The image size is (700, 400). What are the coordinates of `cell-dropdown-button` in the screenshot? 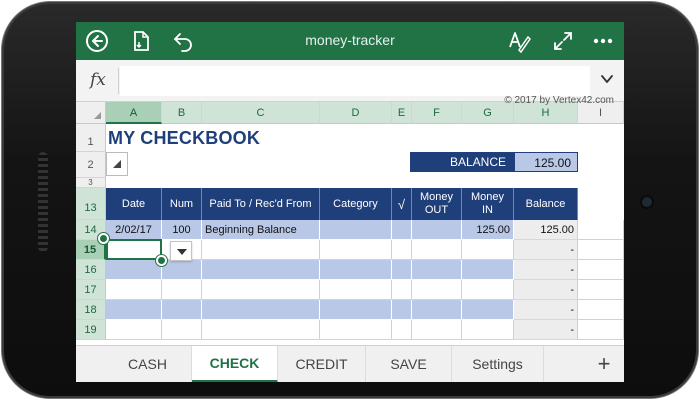 It's located at (181, 251).